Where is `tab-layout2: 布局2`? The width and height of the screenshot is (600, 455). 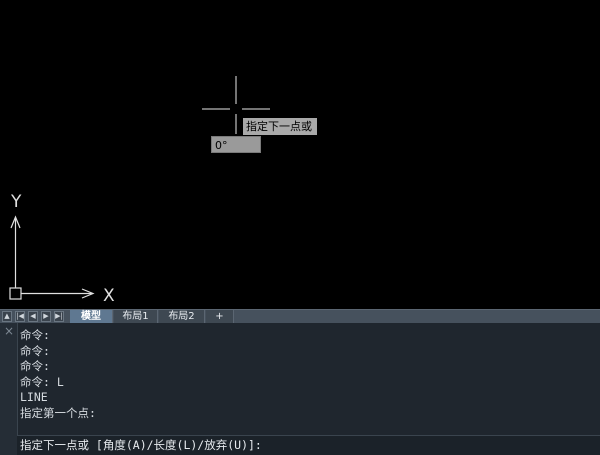
tab-layout2: 布局2 is located at coordinates (182, 316).